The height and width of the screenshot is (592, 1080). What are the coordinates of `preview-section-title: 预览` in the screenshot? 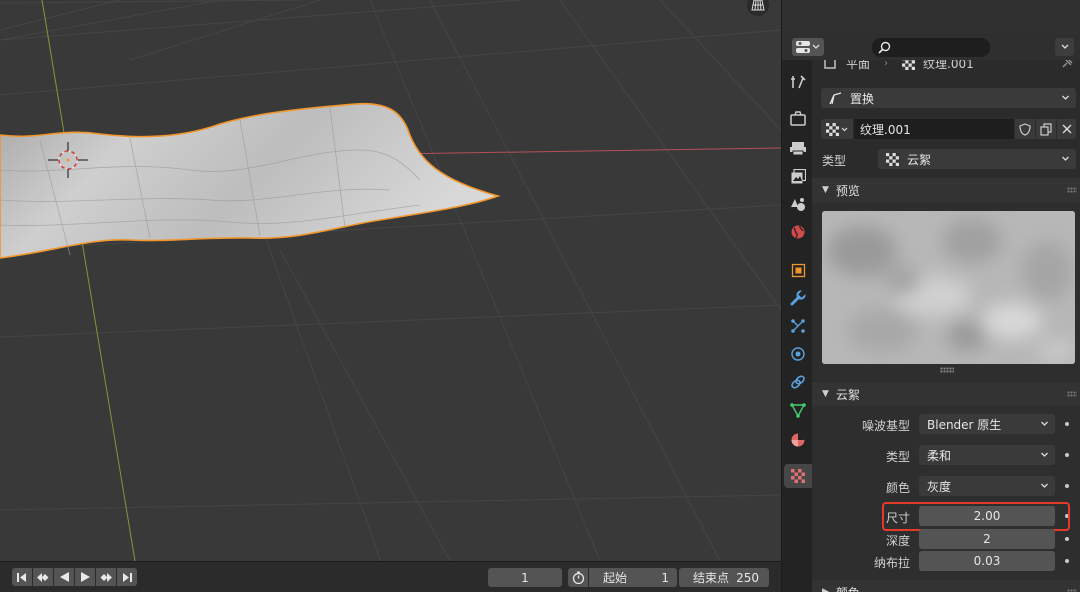 It's located at (847, 190).